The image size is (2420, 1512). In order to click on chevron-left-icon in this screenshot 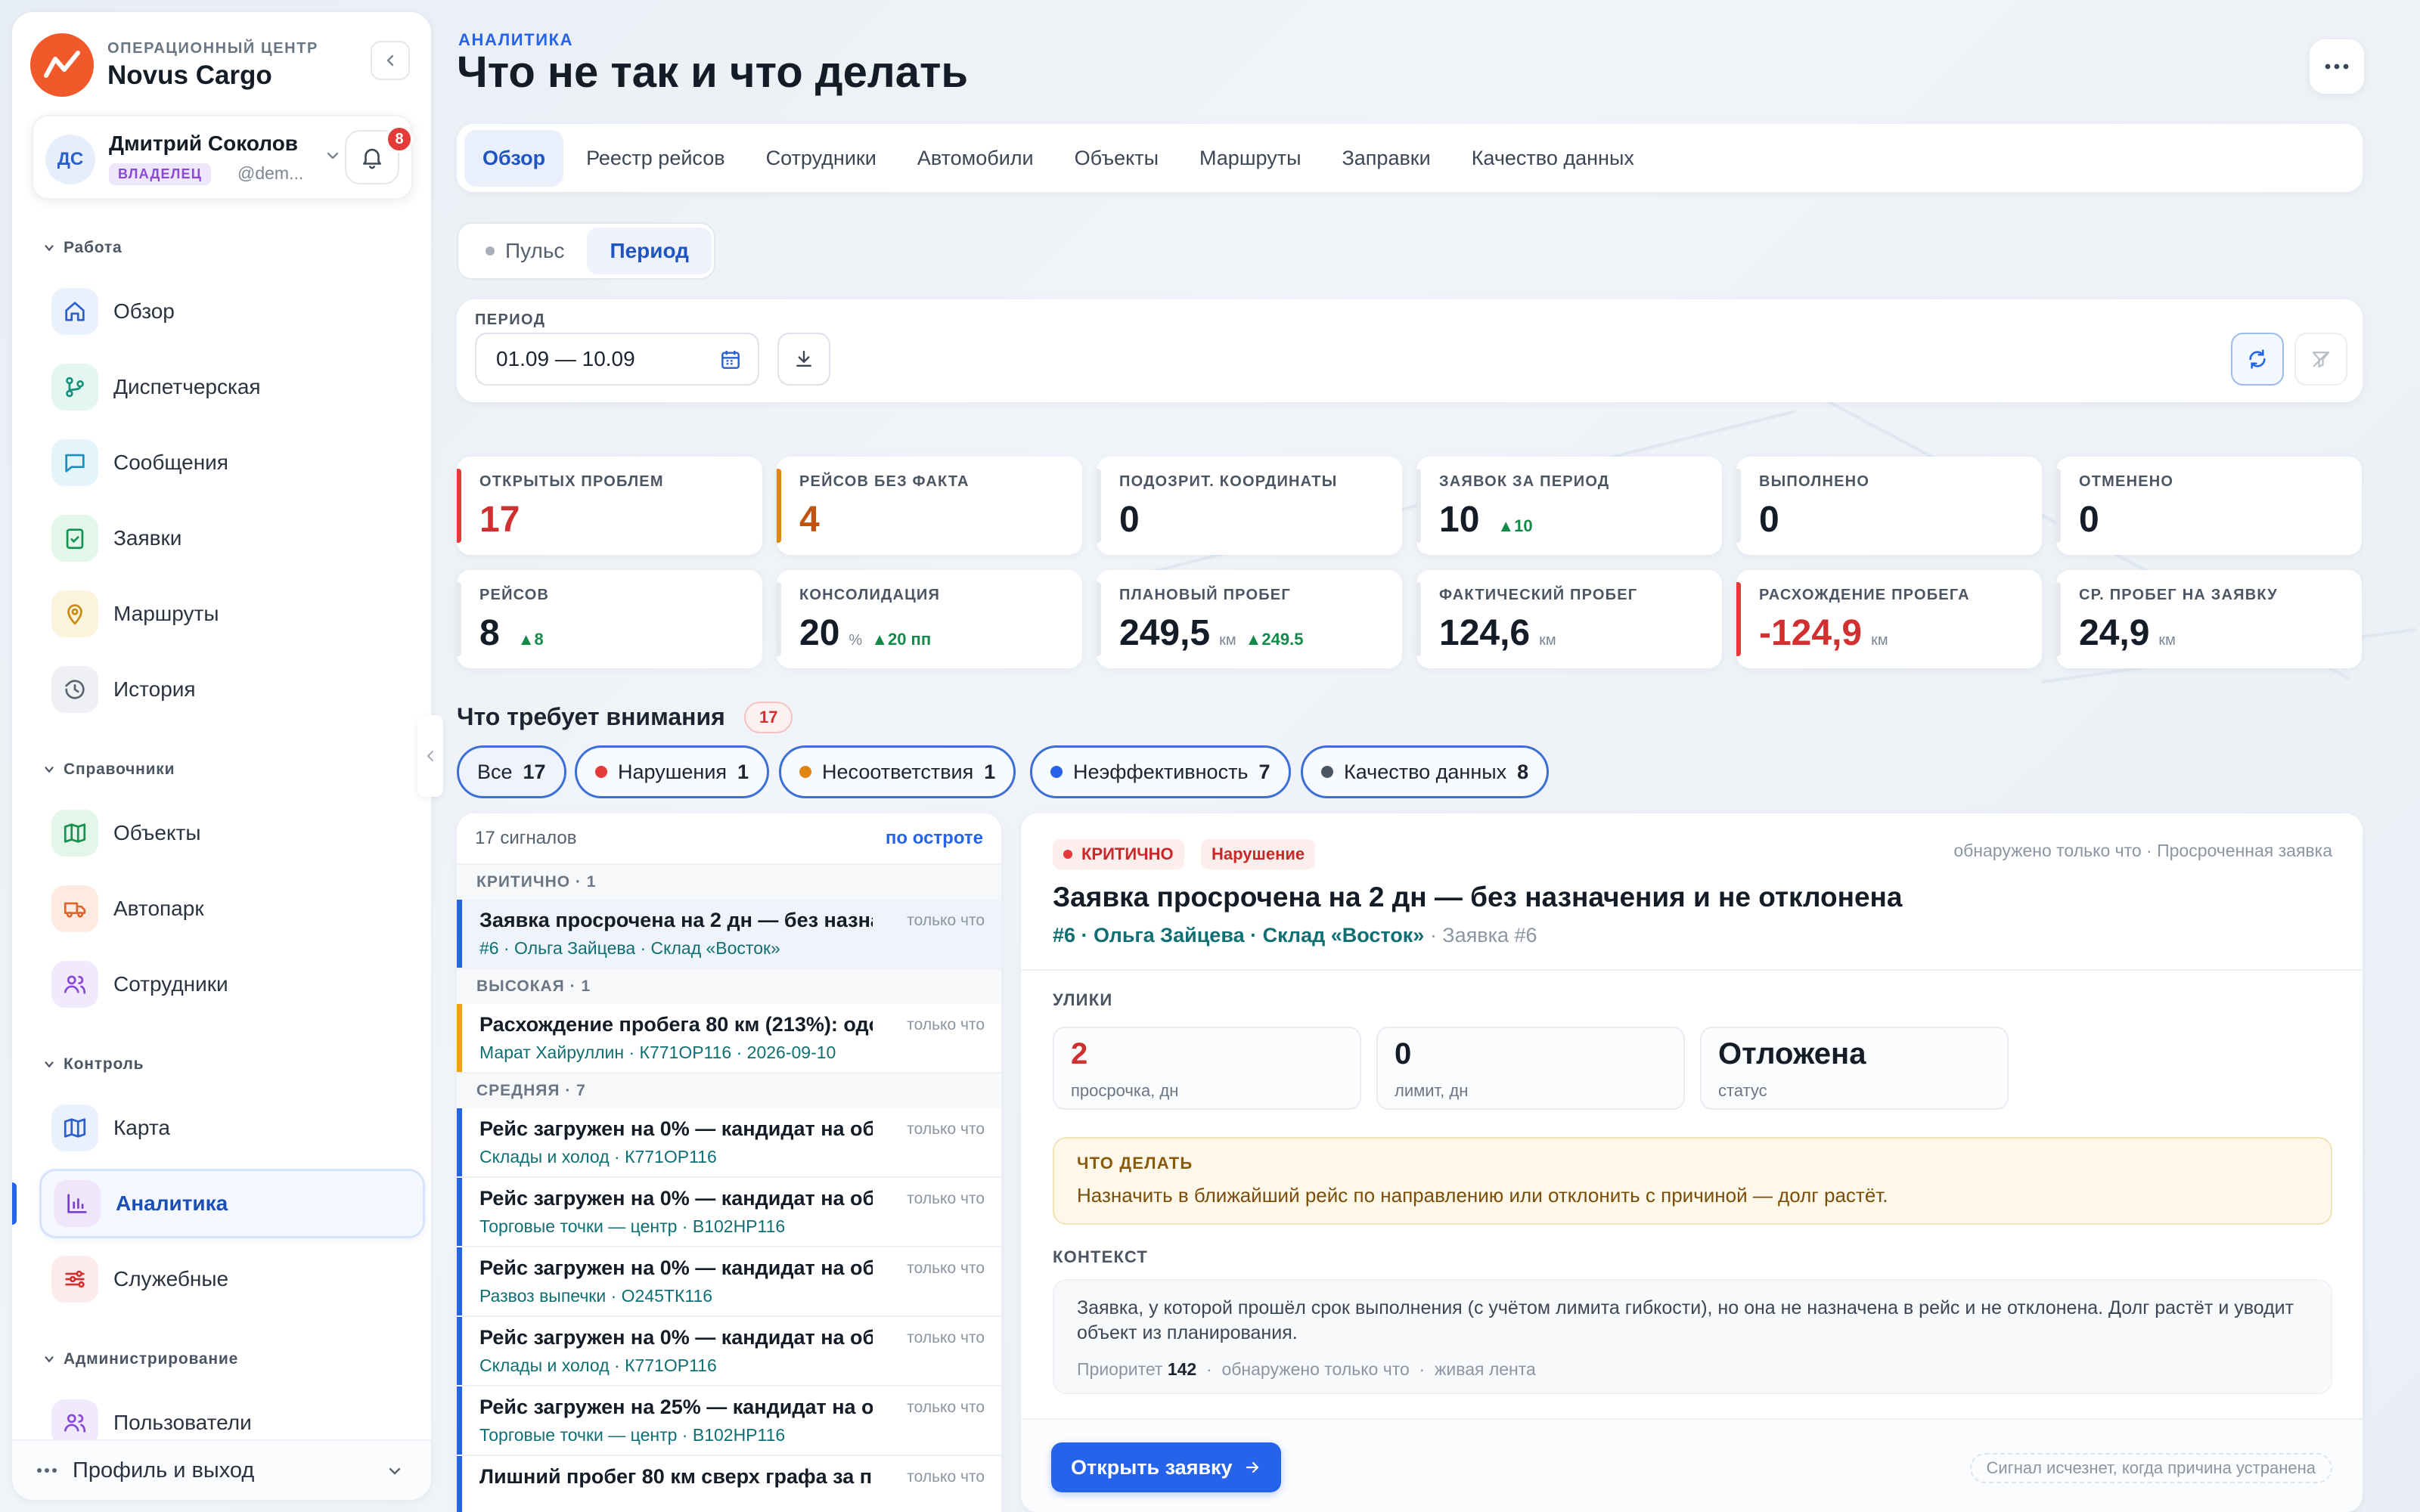, I will do `click(390, 60)`.